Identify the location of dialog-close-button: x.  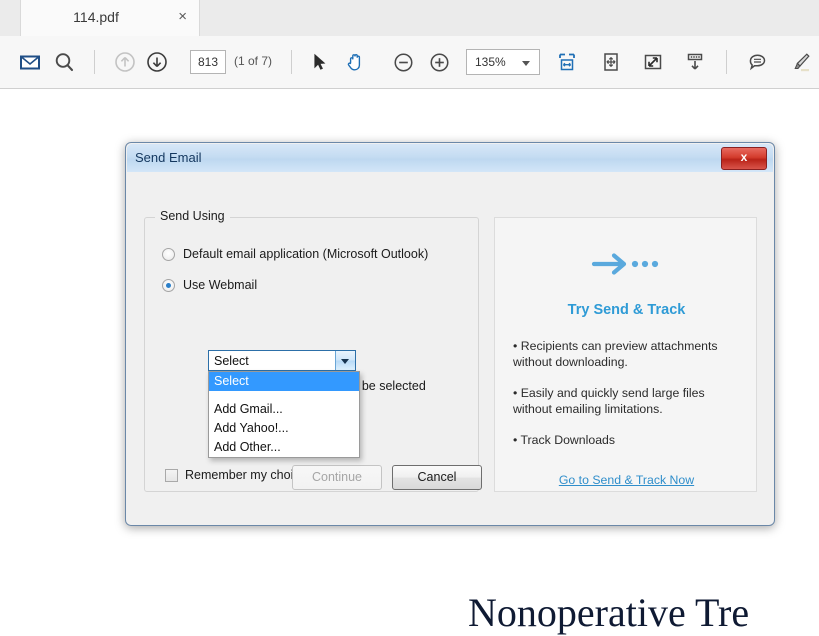
(744, 158).